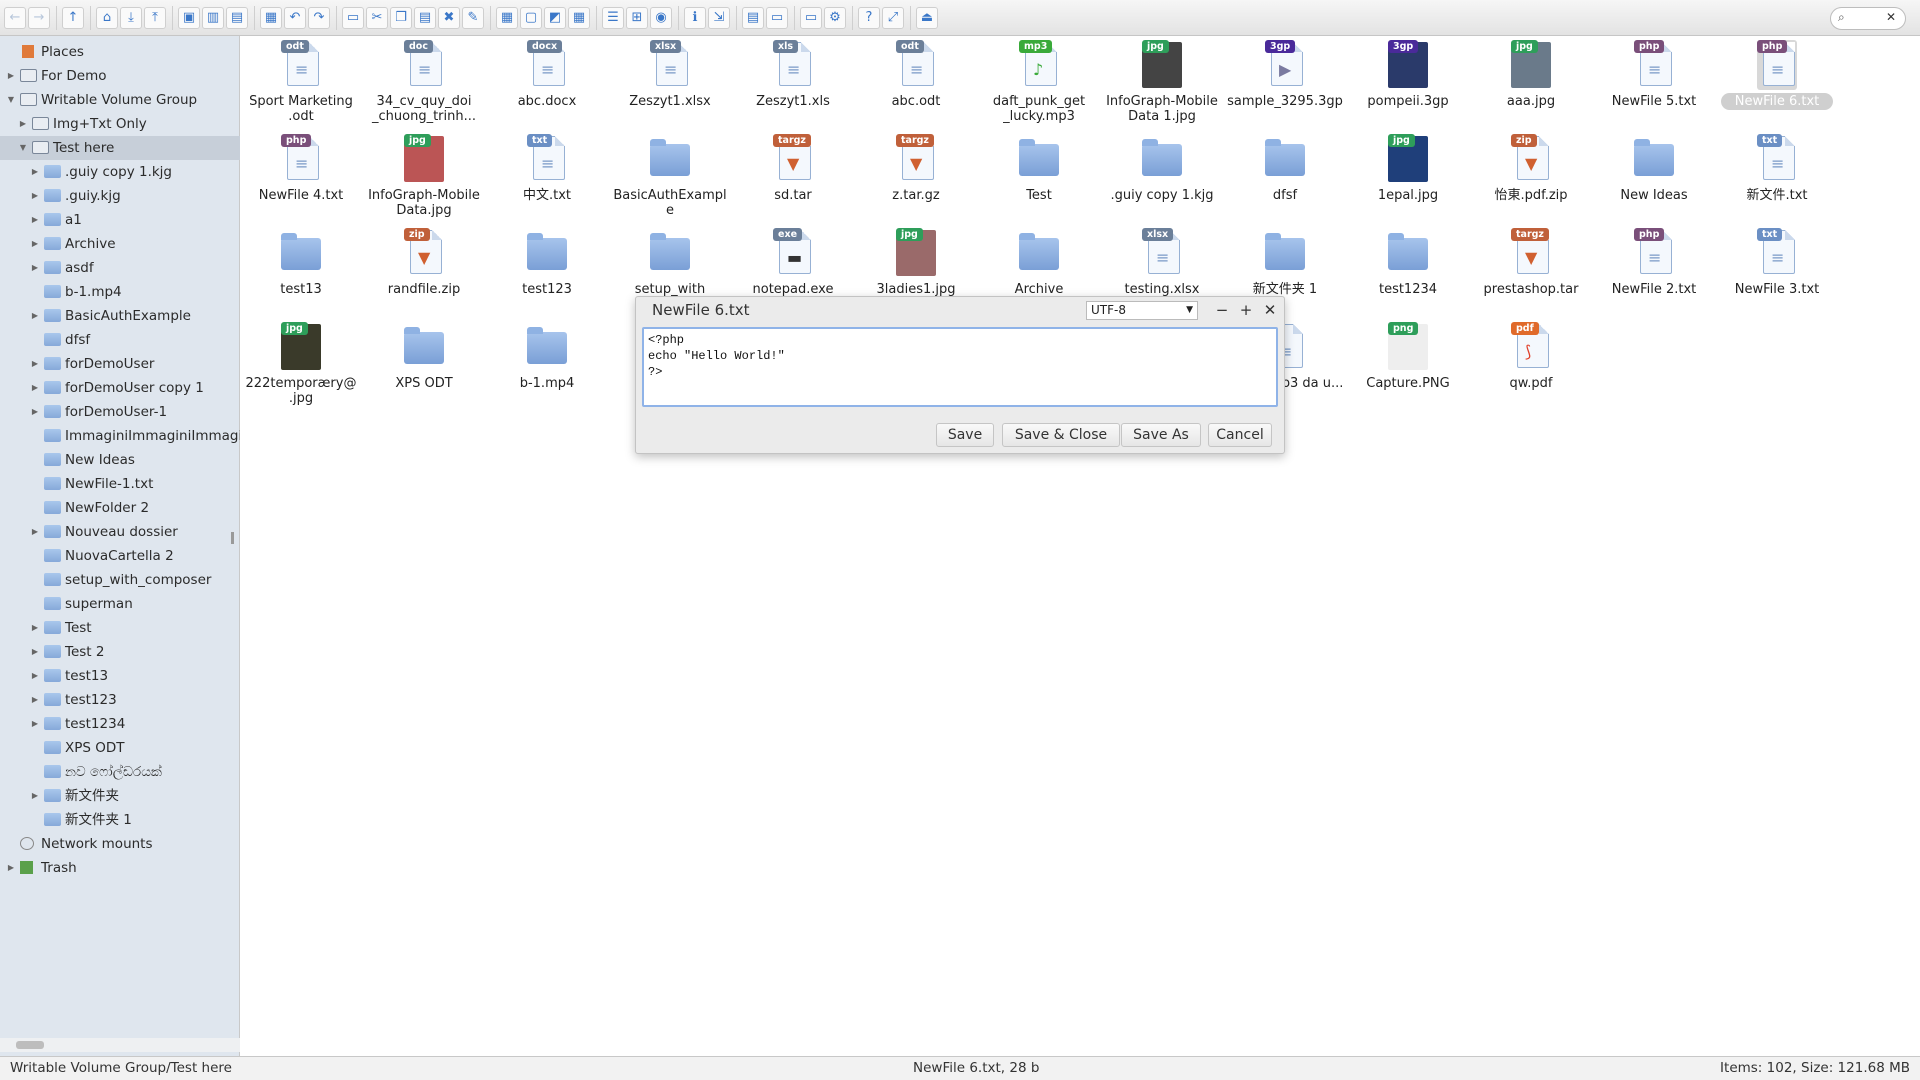 The width and height of the screenshot is (1920, 1080). What do you see at coordinates (1408, 270) in the screenshot?
I see `file-item: test1234` at bounding box center [1408, 270].